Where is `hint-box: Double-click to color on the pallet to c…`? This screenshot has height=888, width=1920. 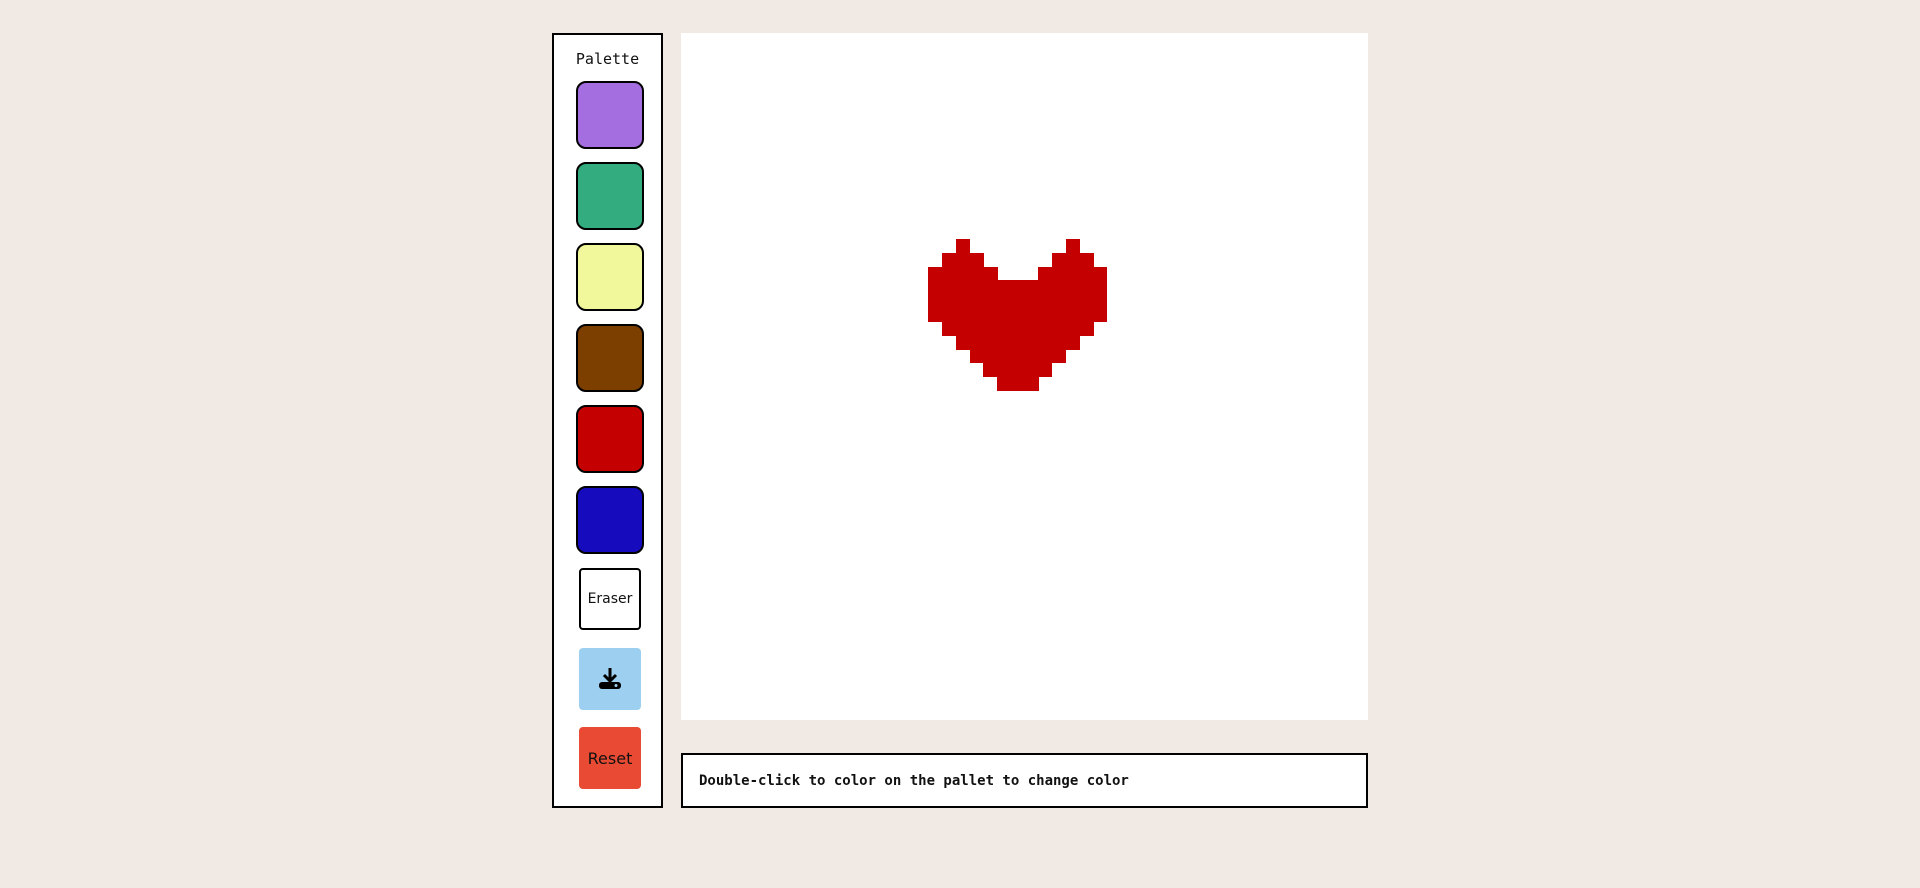 hint-box: Double-click to color on the pallet to c… is located at coordinates (1024, 780).